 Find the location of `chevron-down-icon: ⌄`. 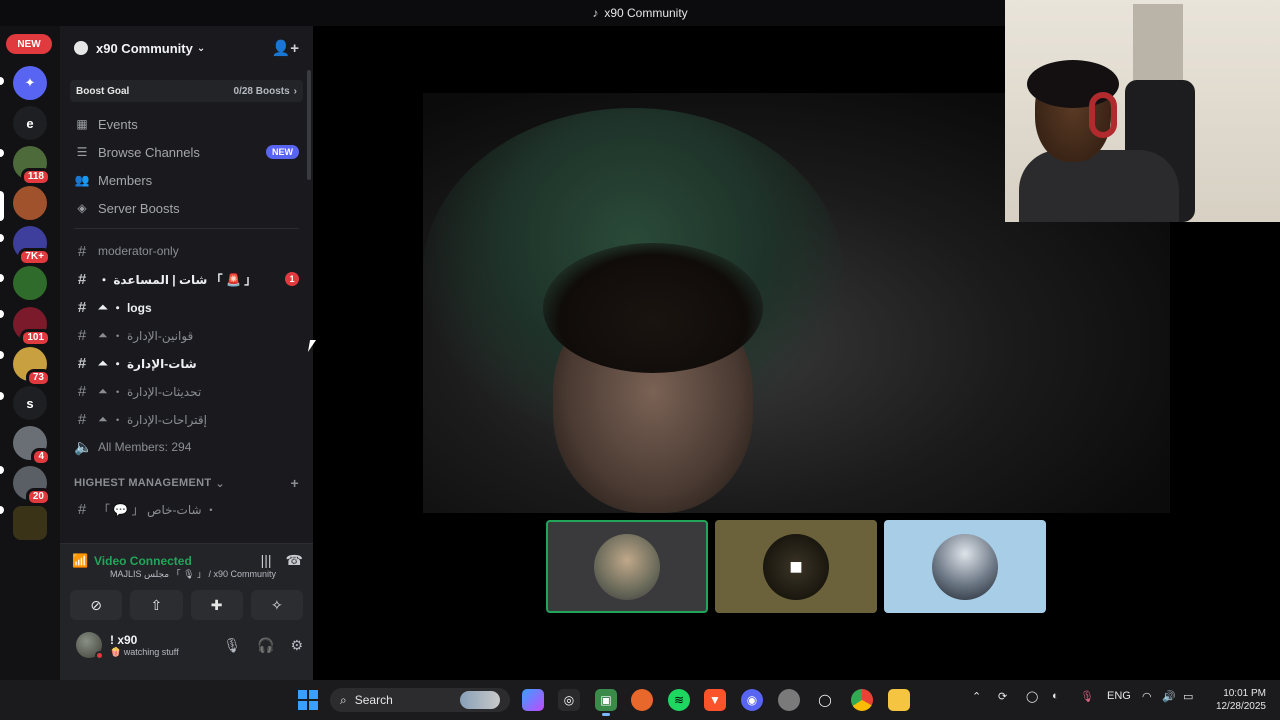

chevron-down-icon: ⌄ is located at coordinates (220, 483).